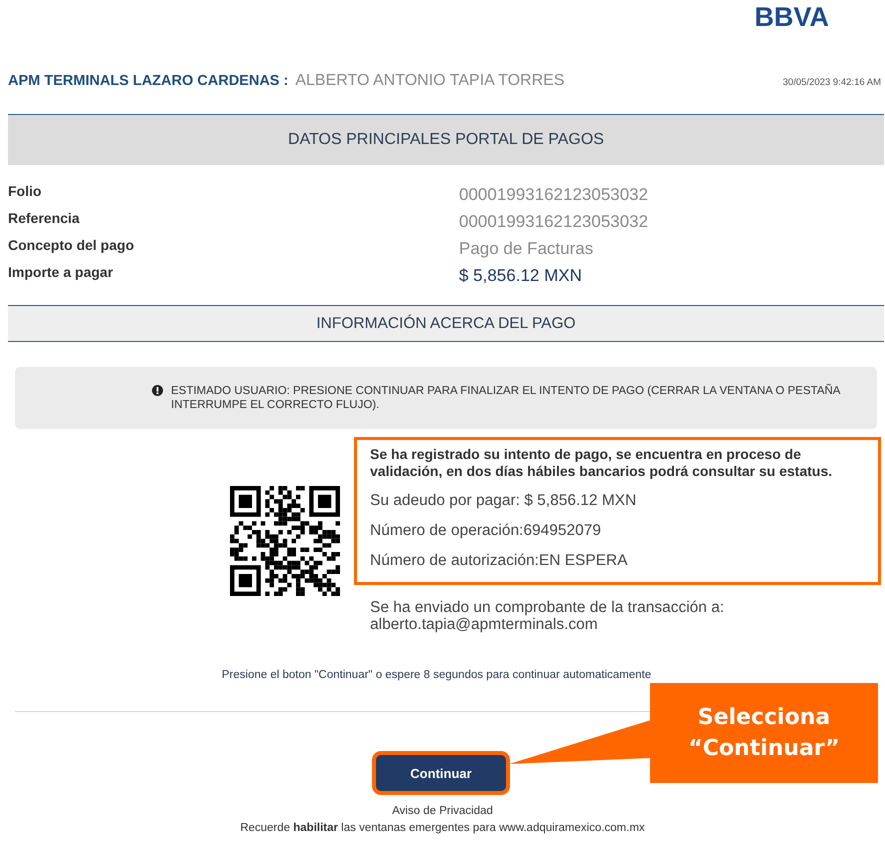 This screenshot has width=885, height=846. Describe the element at coordinates (157, 390) in the screenshot. I see `info-icon` at that location.